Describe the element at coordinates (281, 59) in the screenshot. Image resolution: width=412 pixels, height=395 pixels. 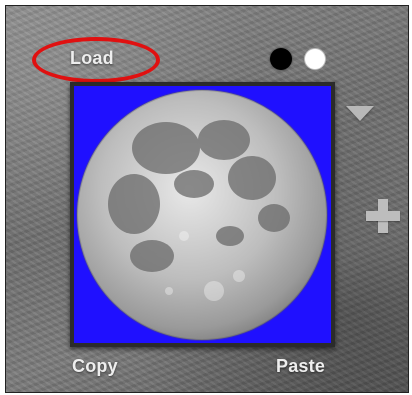
I see `black-swatch` at that location.